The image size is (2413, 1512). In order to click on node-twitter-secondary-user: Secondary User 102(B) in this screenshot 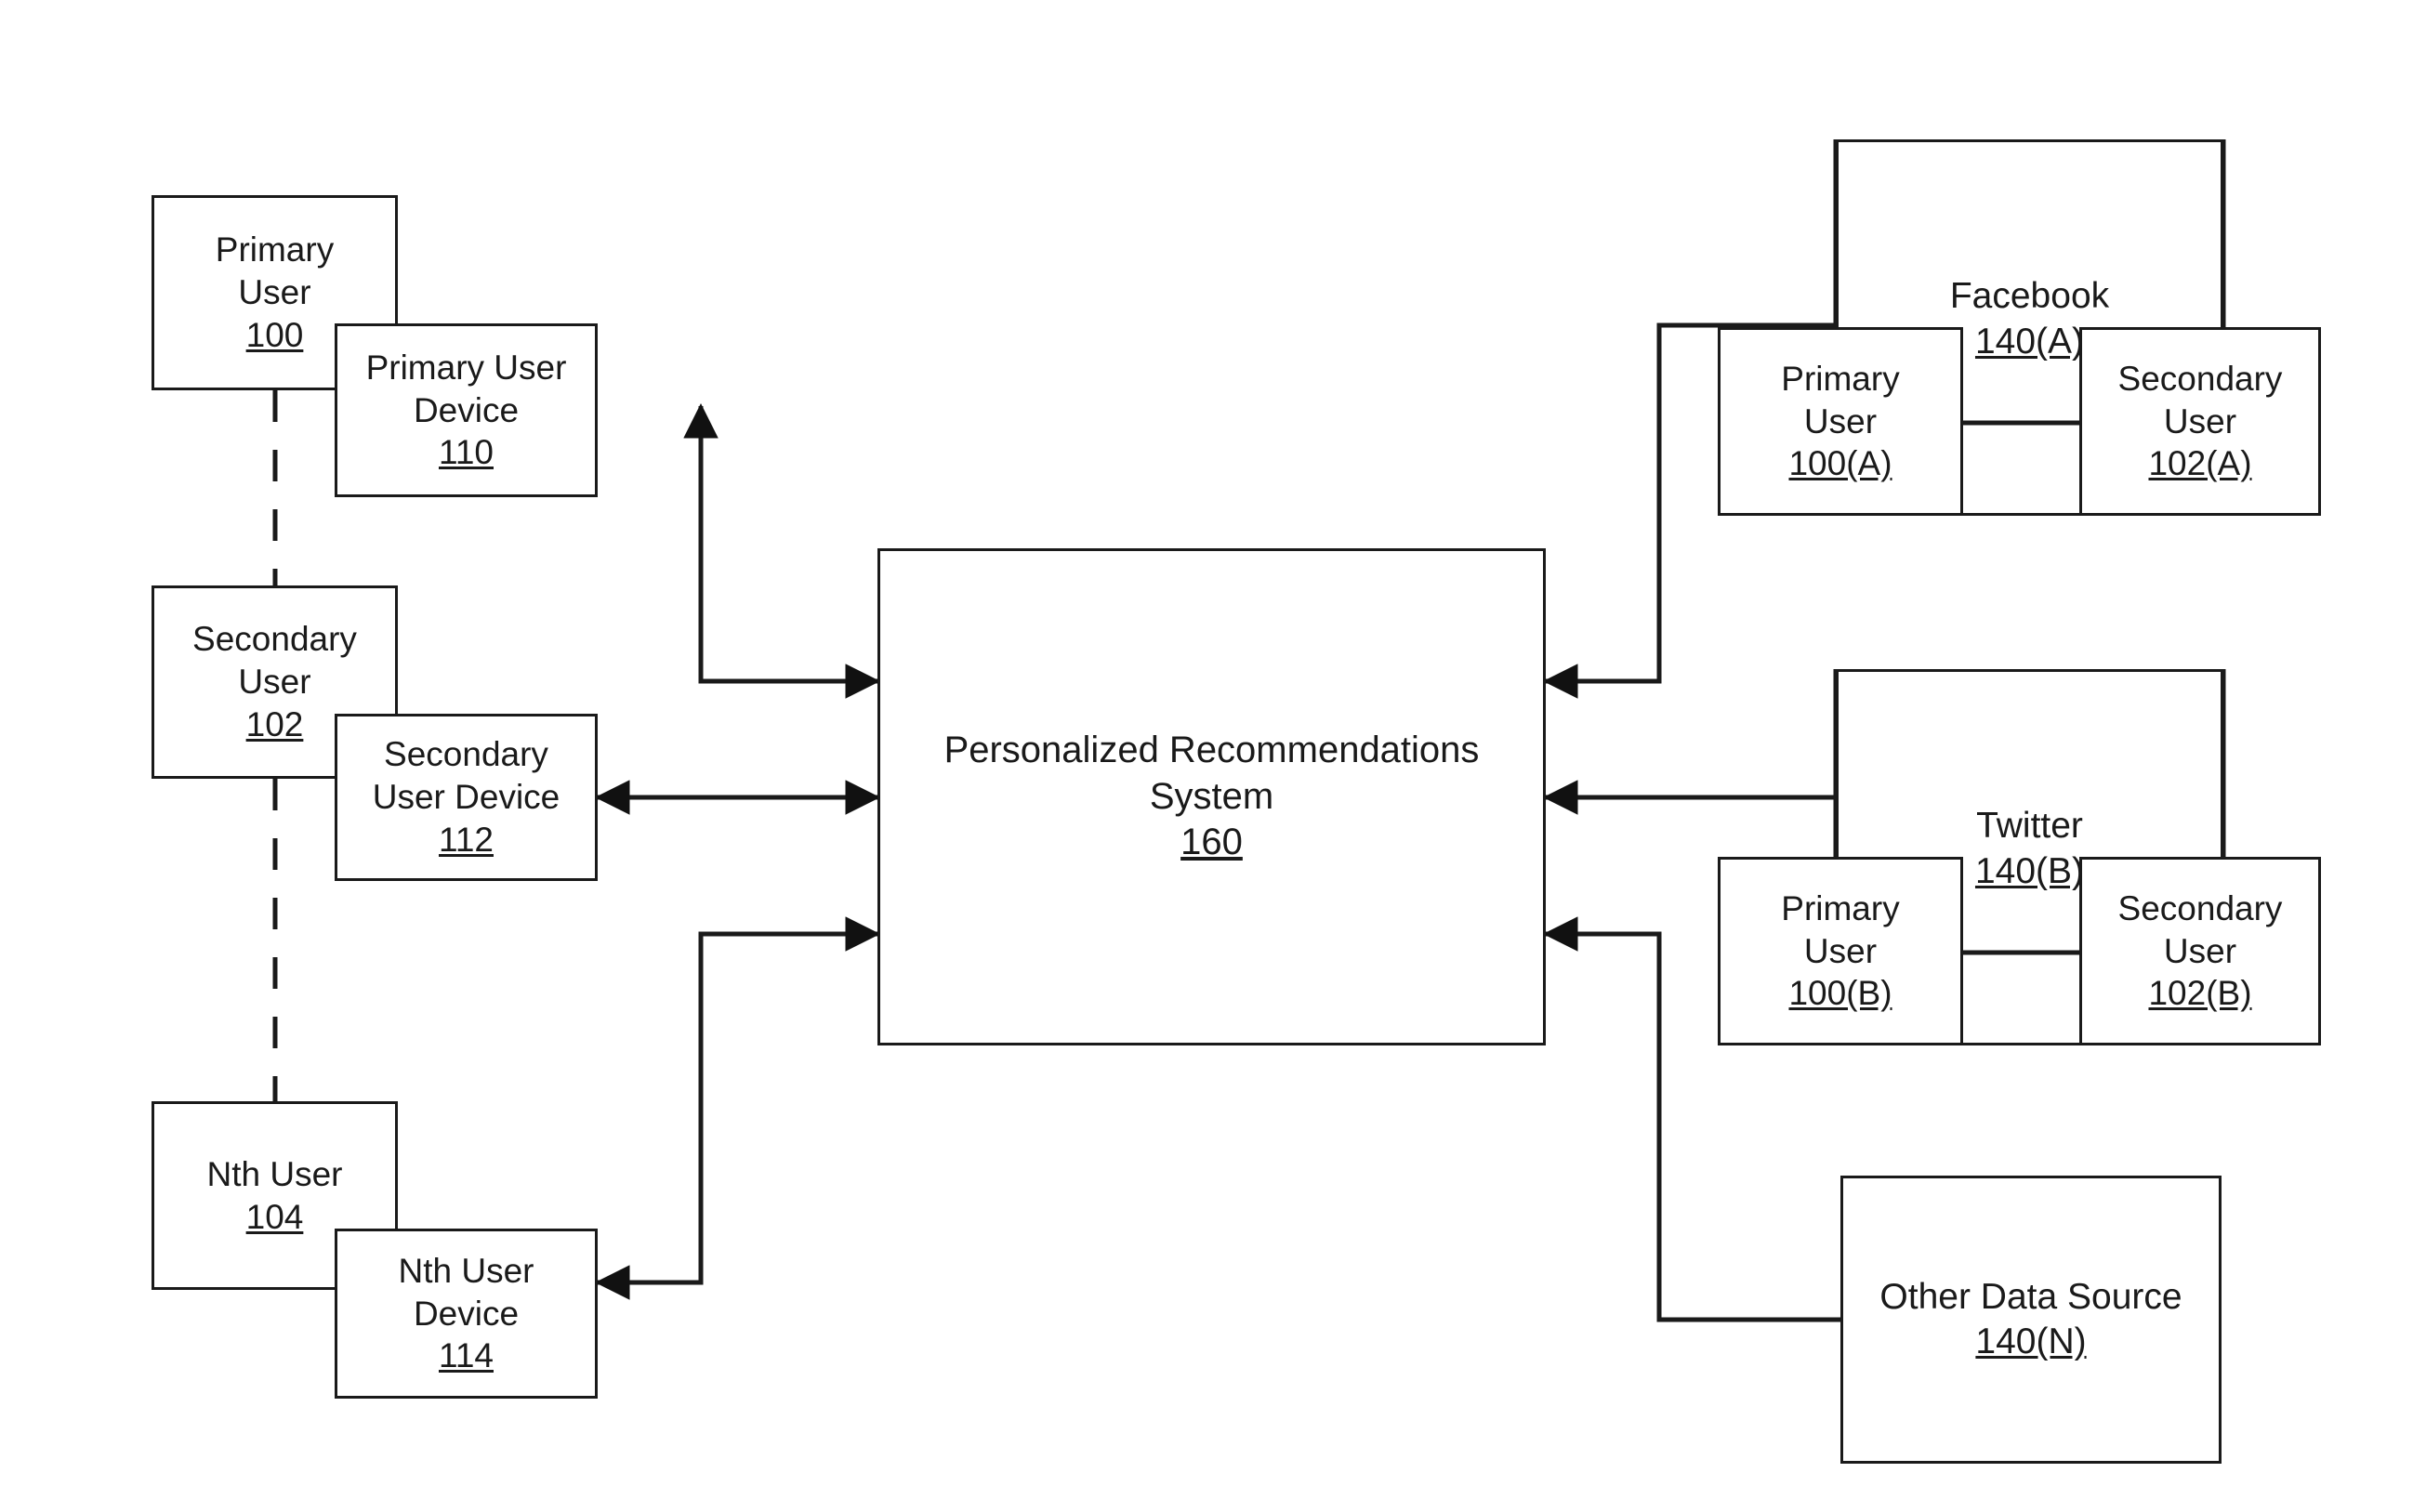, I will do `click(2200, 951)`.